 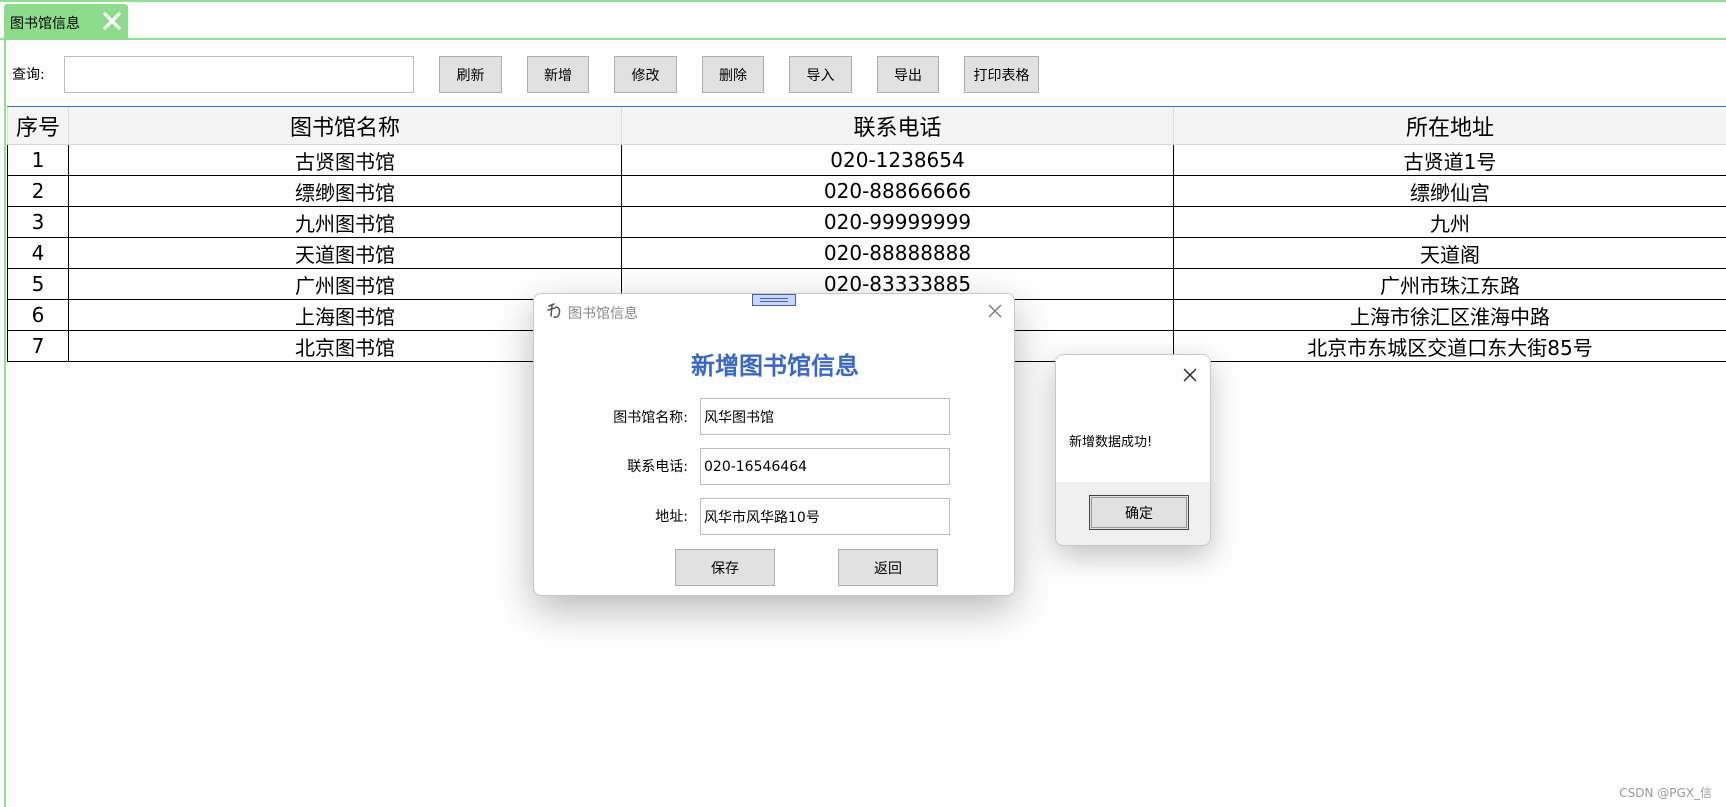 I want to click on message-text: 新增数据成功!, so click(x=1111, y=442).